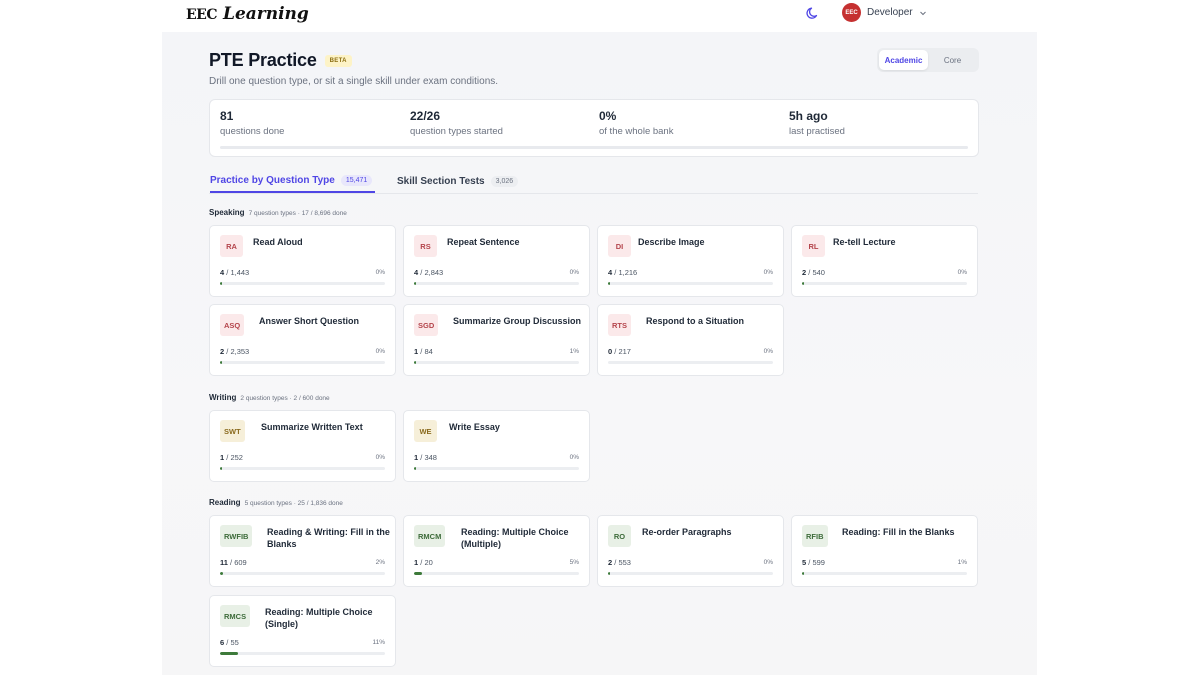 This screenshot has height=675, width=1200. Describe the element at coordinates (225, 502) in the screenshot. I see `section-name: Reading` at that location.